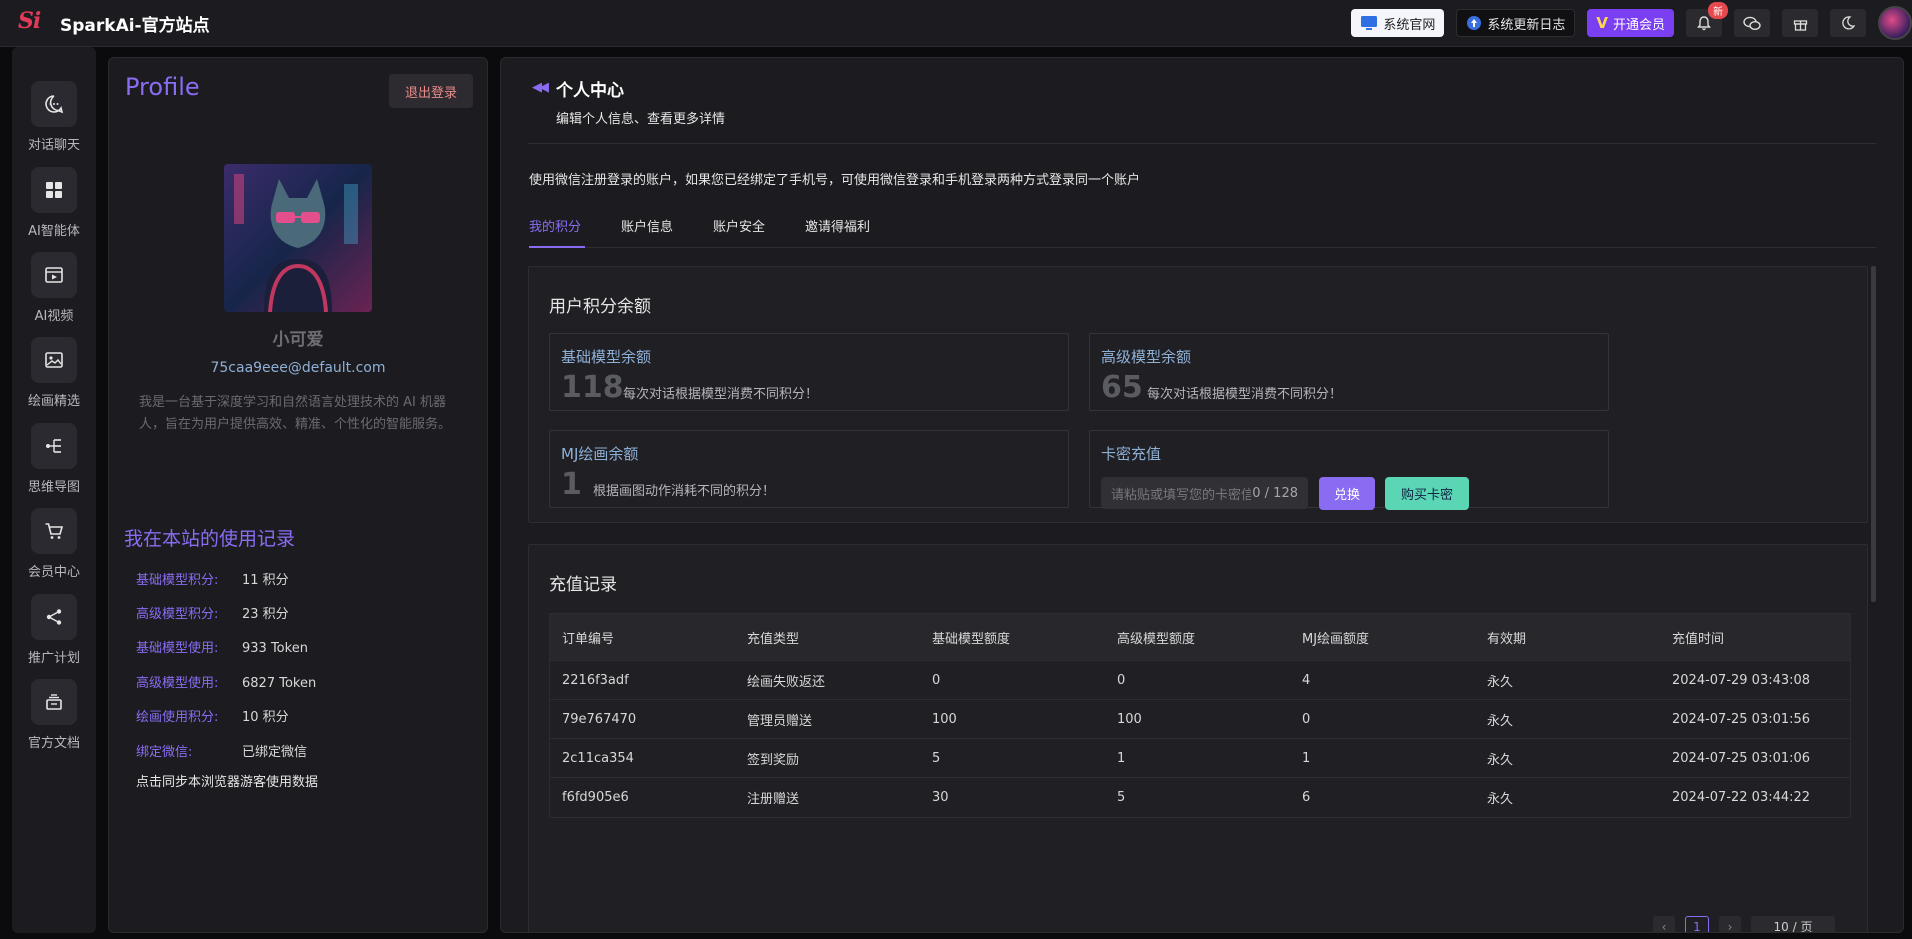 The width and height of the screenshot is (1912, 939). What do you see at coordinates (1204, 493) in the screenshot?
I see `card-code-input: 请粘贴或填写您的卡密信息 0 / 128` at bounding box center [1204, 493].